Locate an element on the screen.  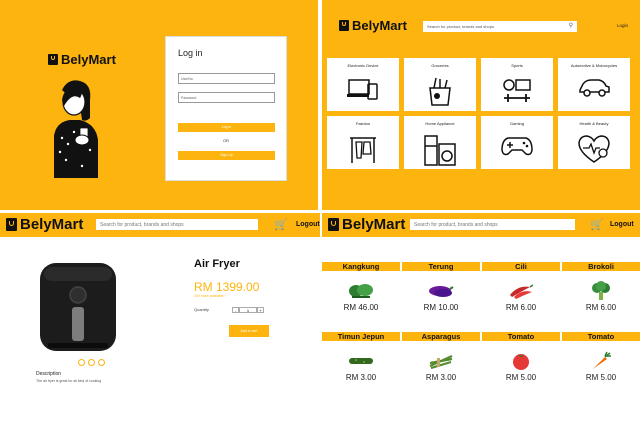
product-card: Kangkung RM 46.00 is located at coordinates (361, 289).